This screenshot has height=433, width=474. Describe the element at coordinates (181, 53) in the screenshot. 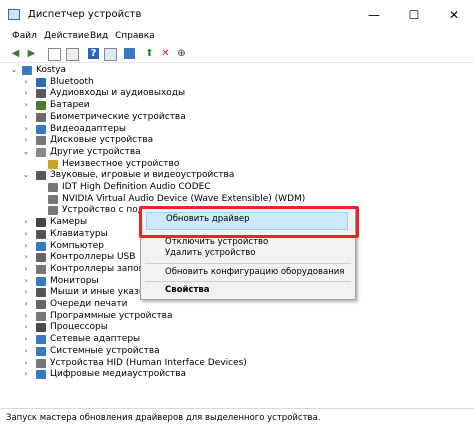

I see `download-icon: ⊕` at that location.